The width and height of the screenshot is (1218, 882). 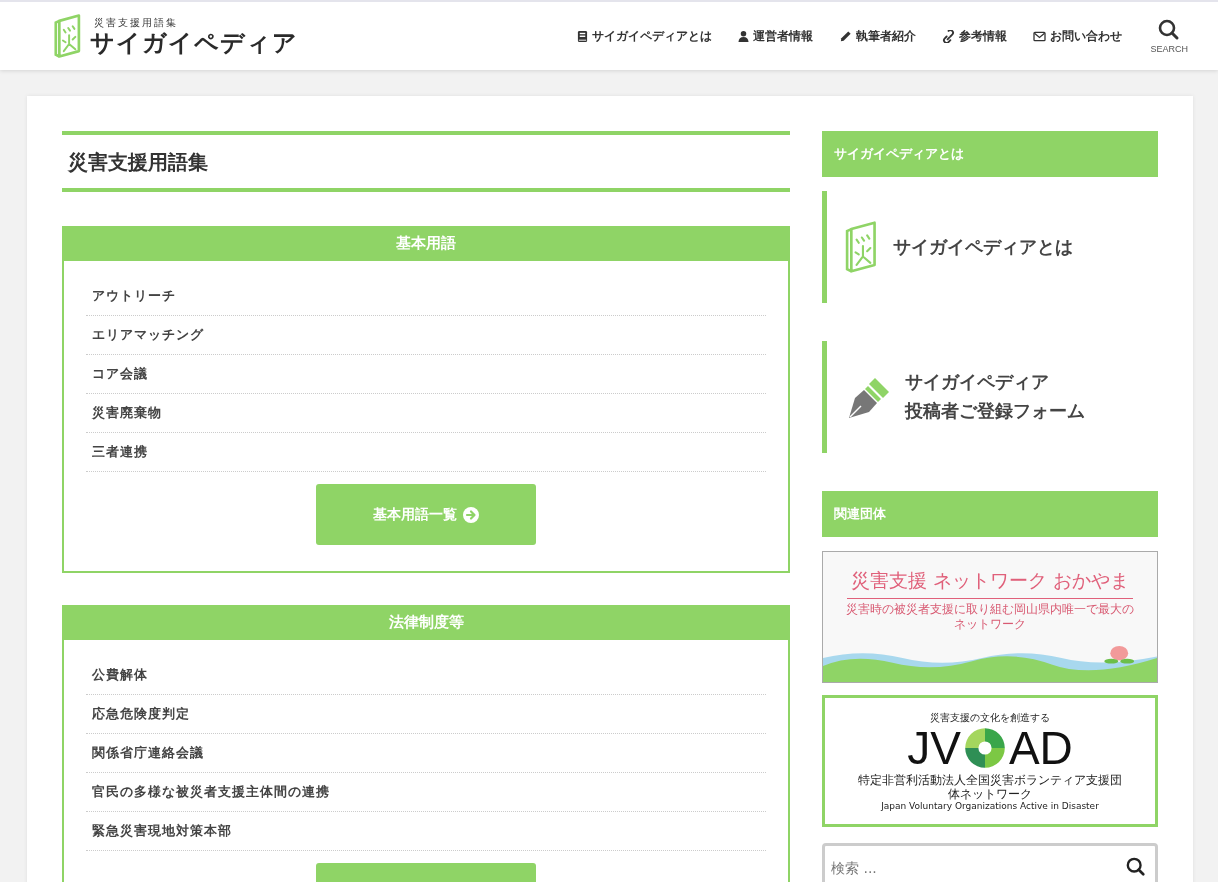 I want to click on banner-title: 災害支援 ネットワーク おかやま, so click(x=990, y=583).